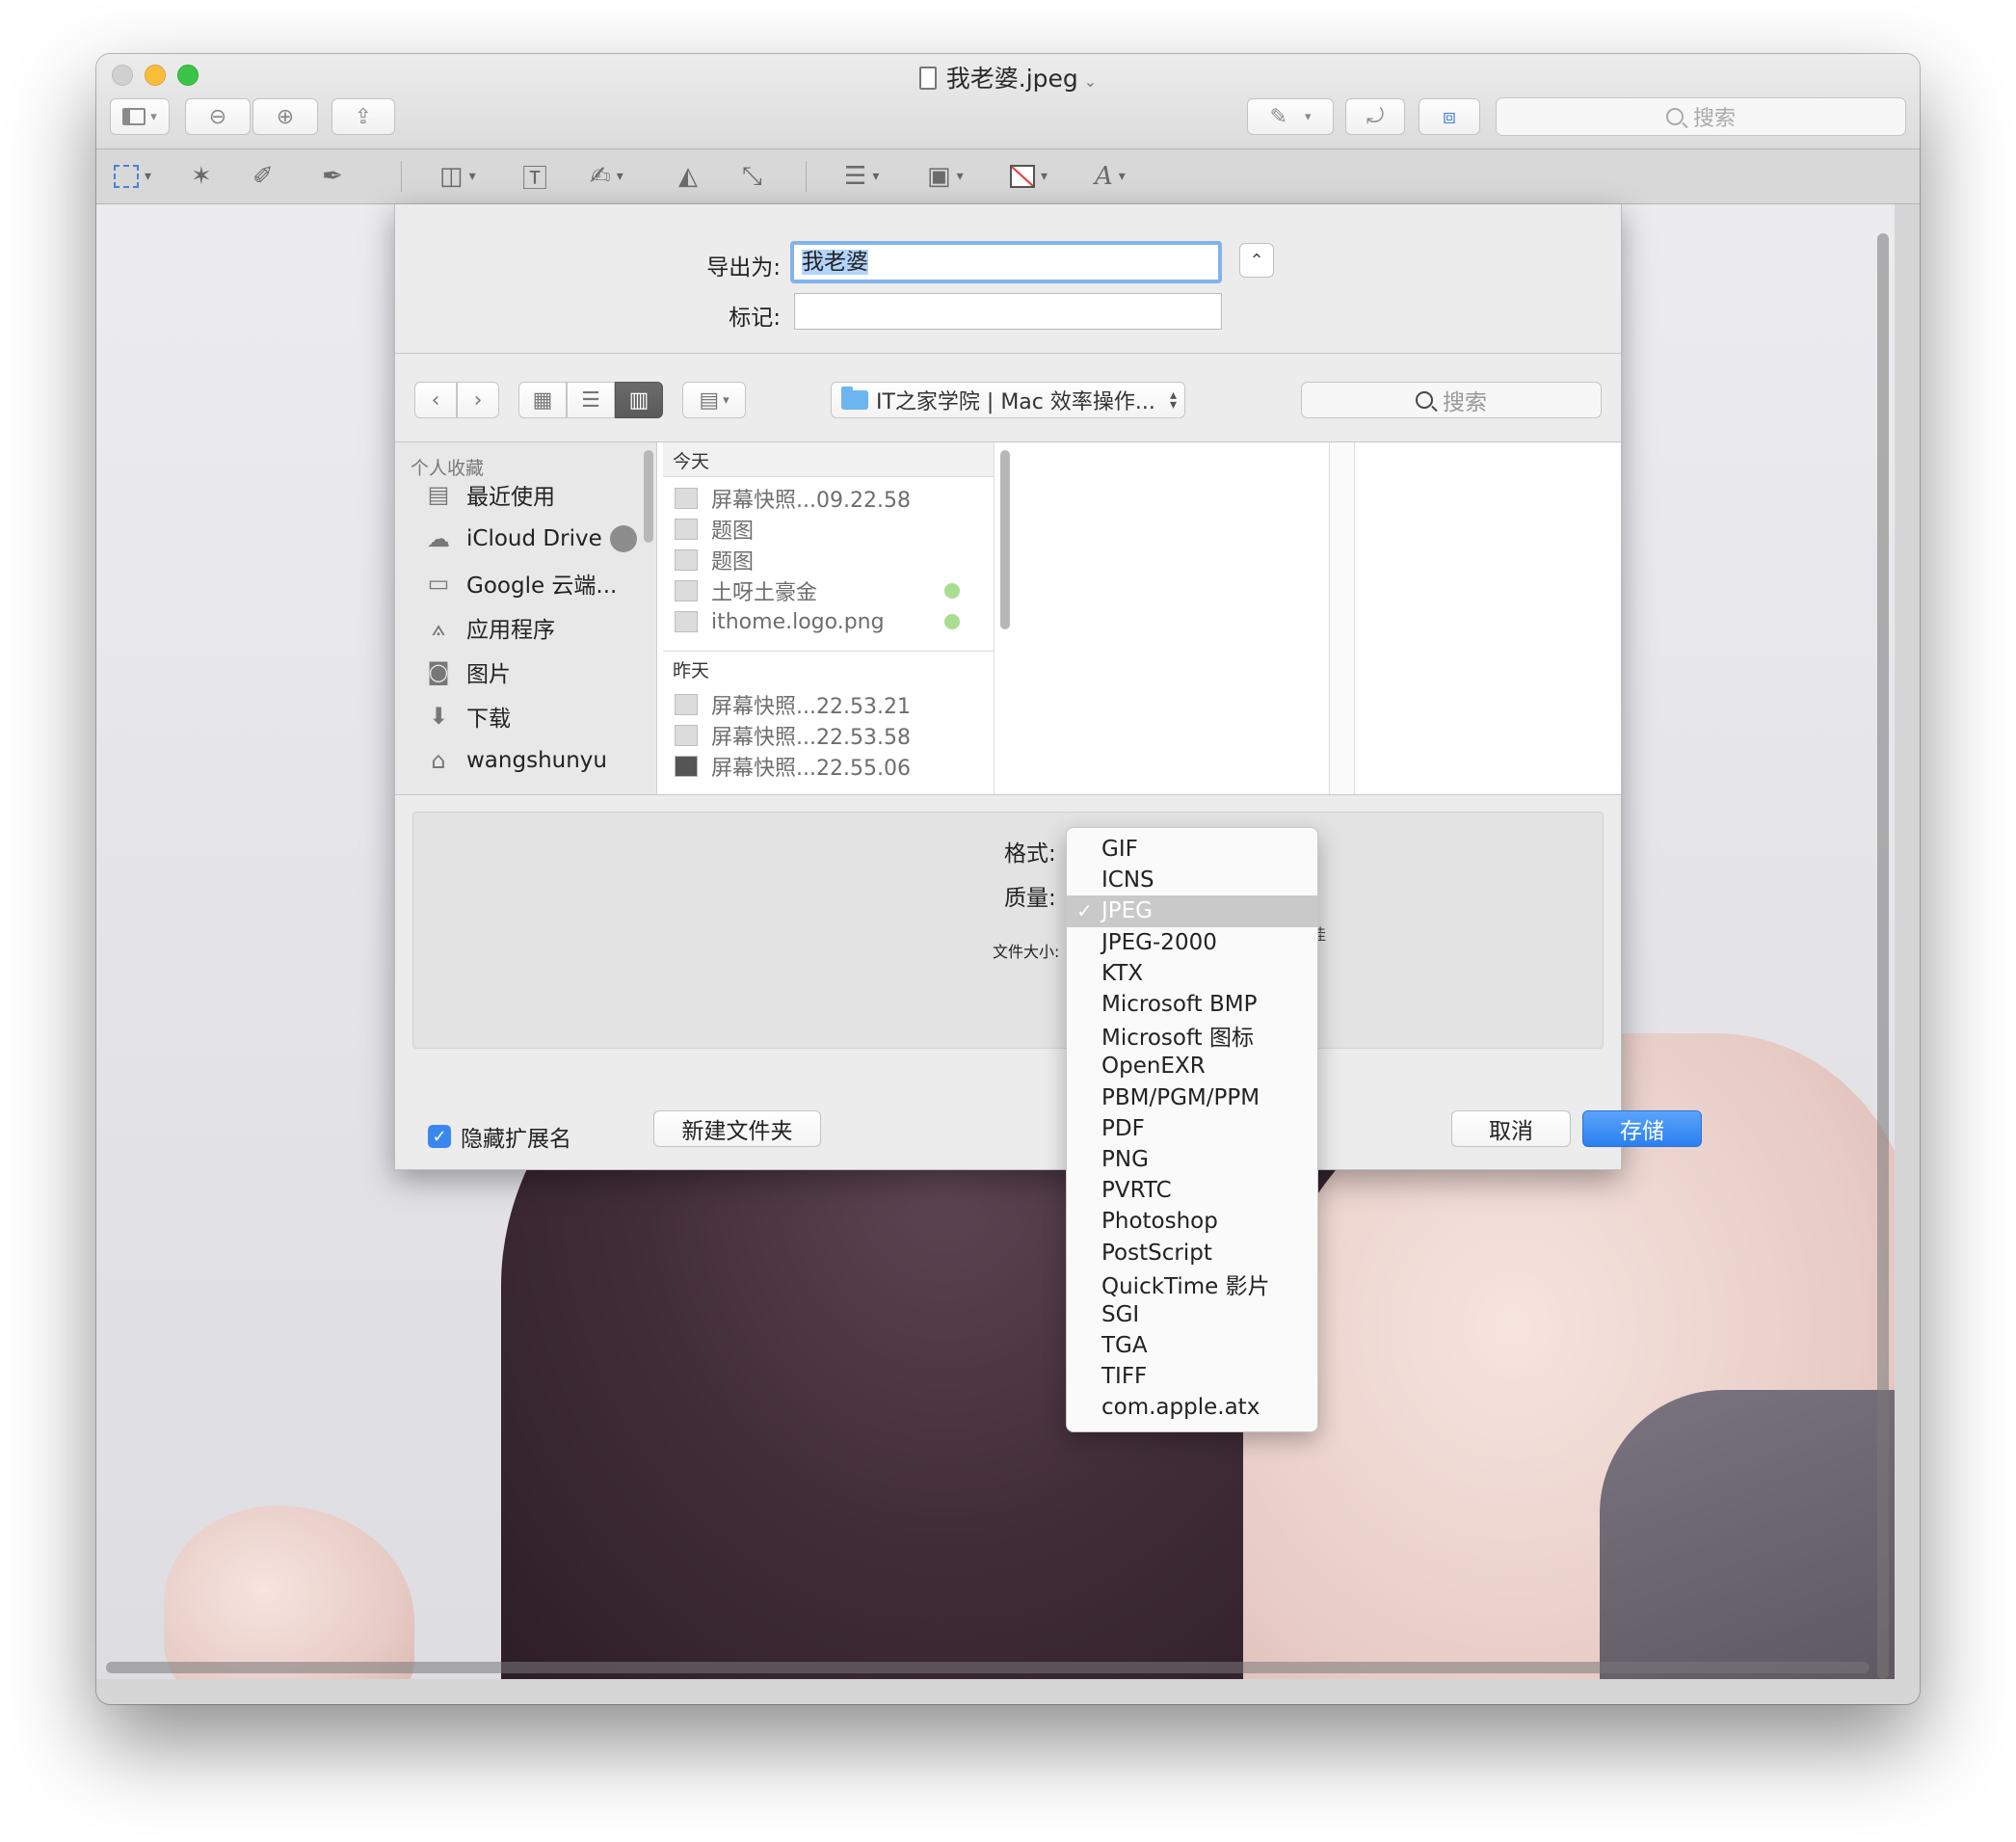  Describe the element at coordinates (458, 176) in the screenshot. I see `shapes-tool: ◫ ▾` at that location.